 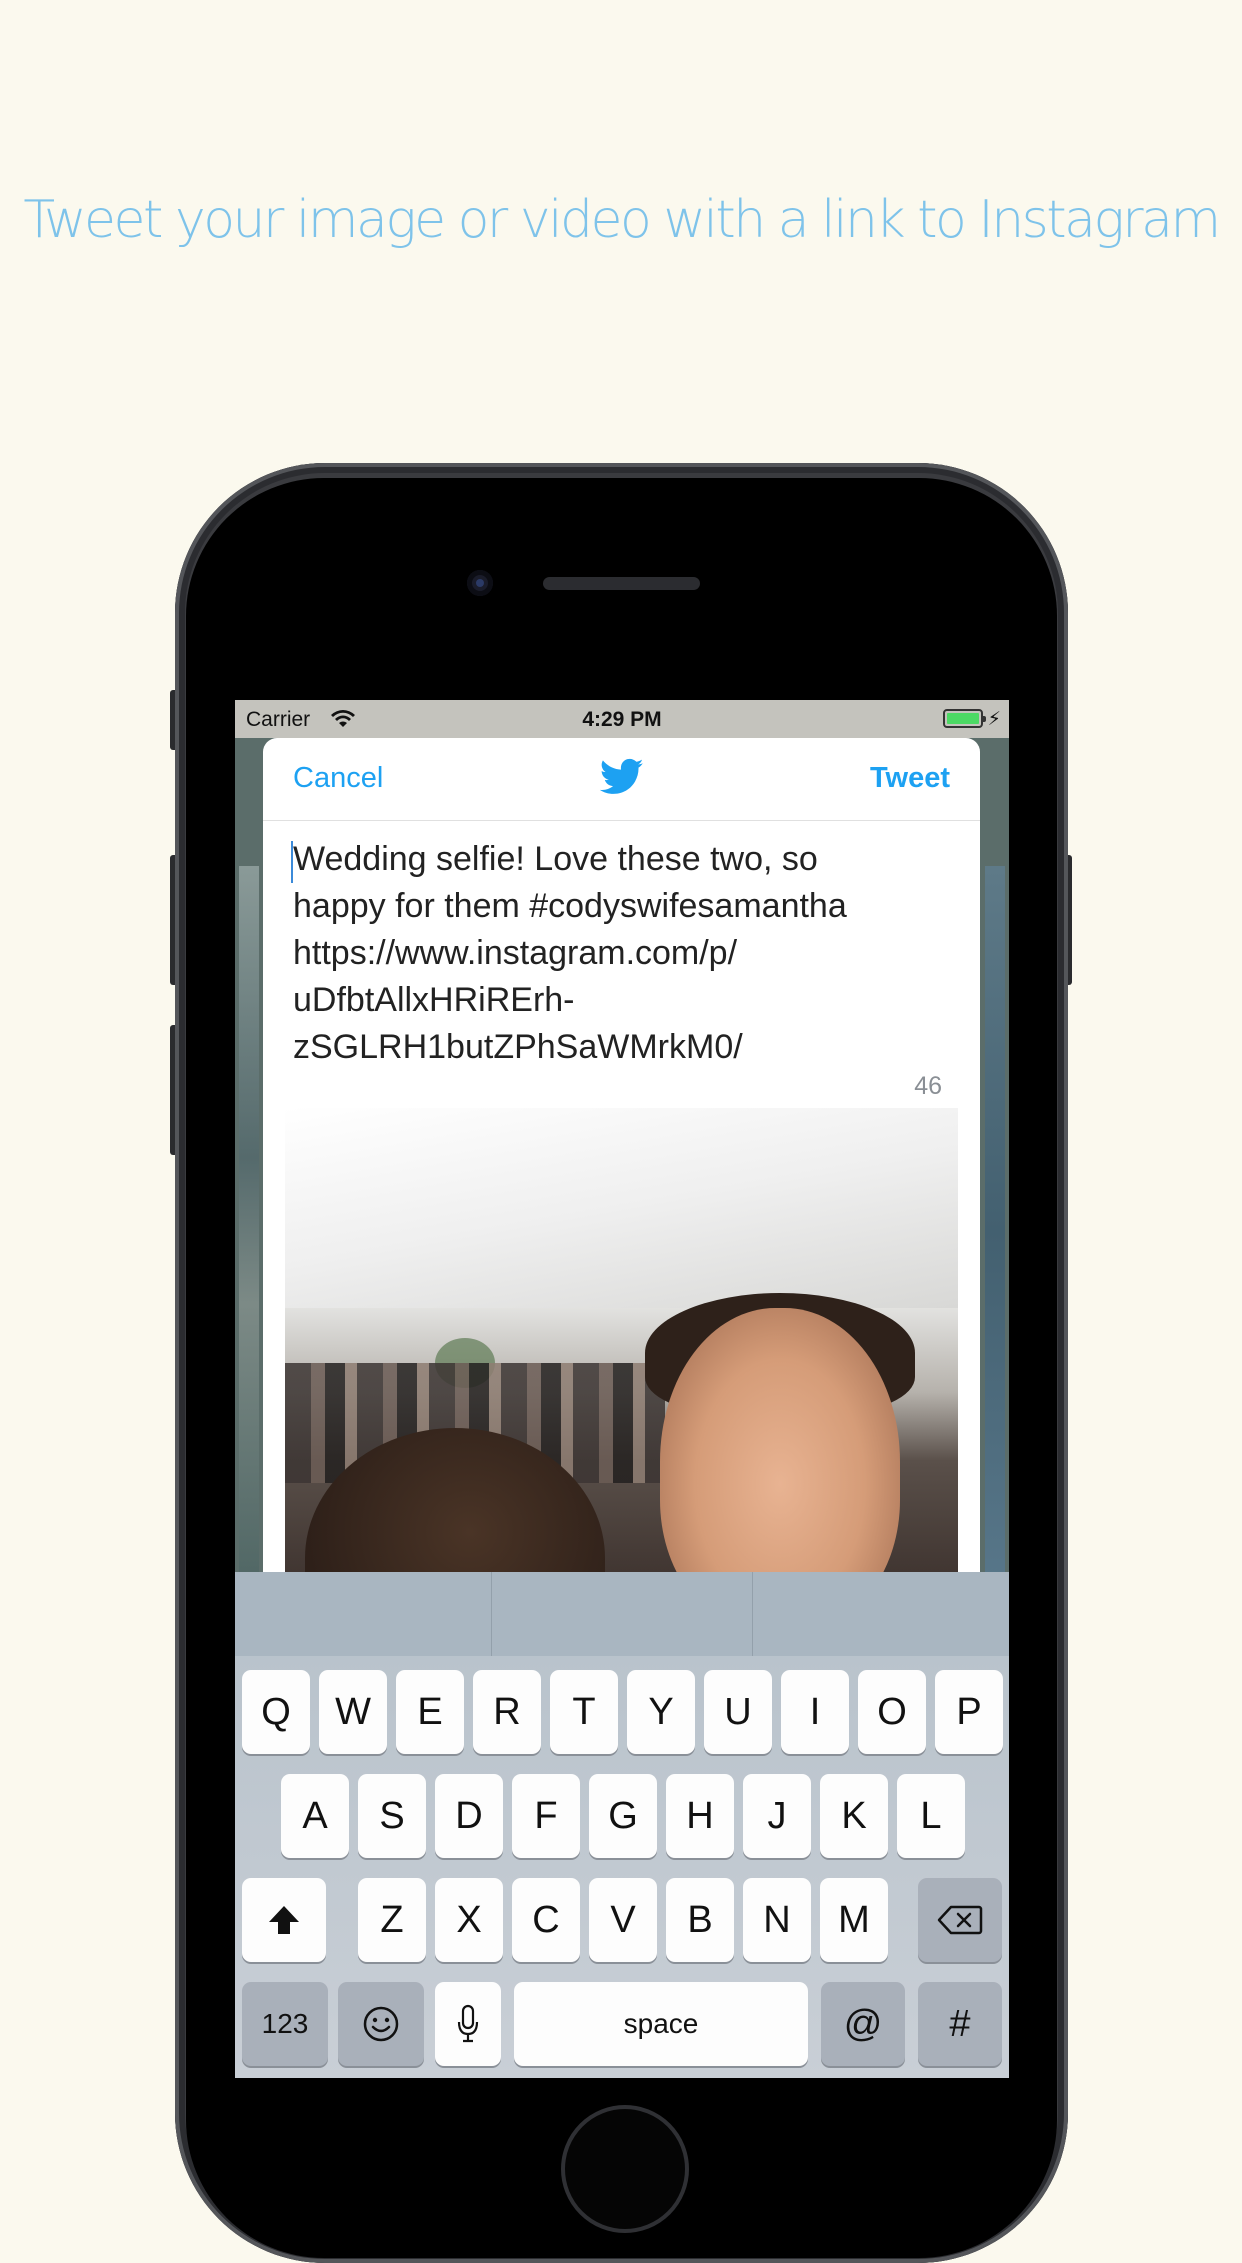 What do you see at coordinates (622, 776) in the screenshot?
I see `twitter-bird-icon` at bounding box center [622, 776].